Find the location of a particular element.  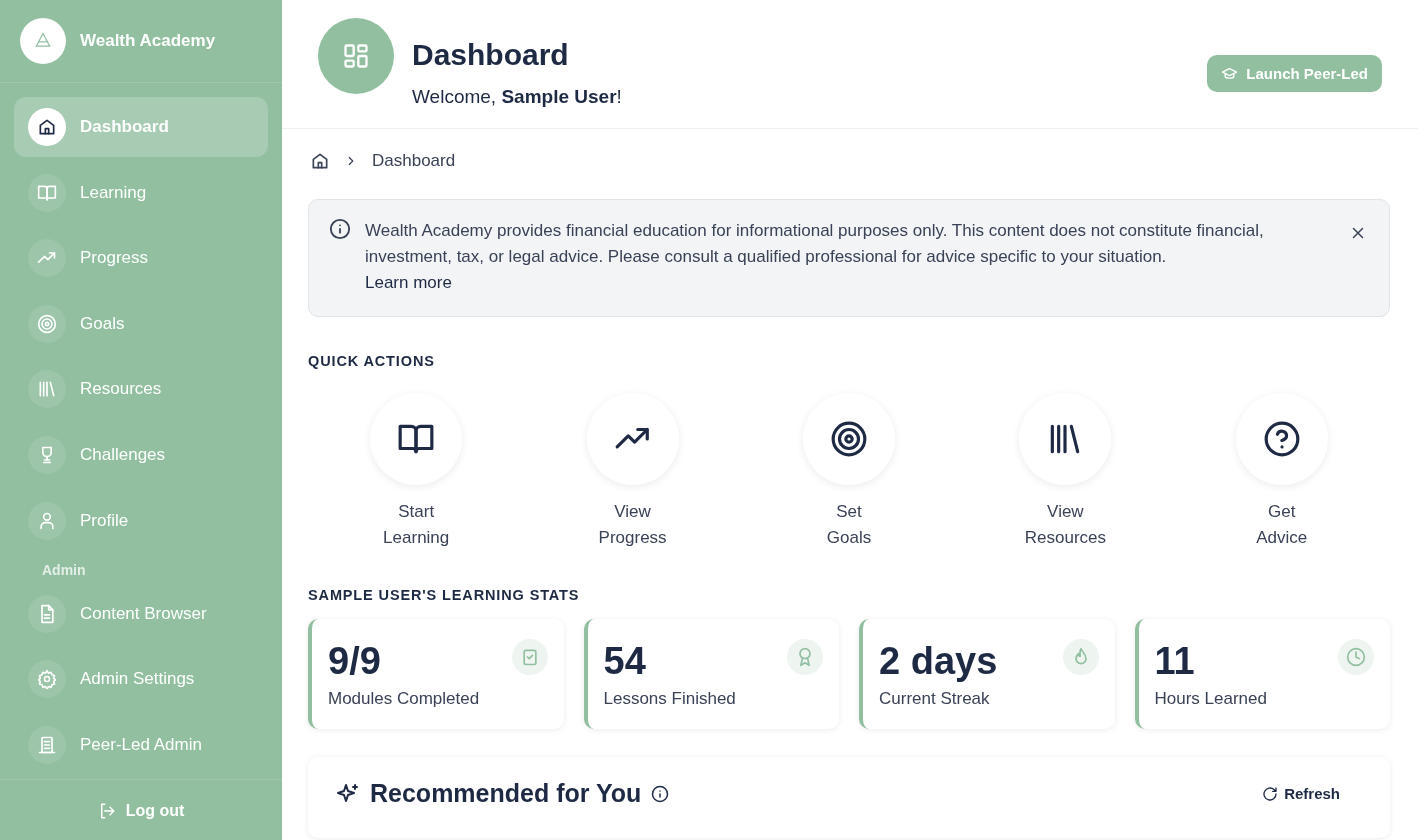

grid-icon is located at coordinates (356, 56).